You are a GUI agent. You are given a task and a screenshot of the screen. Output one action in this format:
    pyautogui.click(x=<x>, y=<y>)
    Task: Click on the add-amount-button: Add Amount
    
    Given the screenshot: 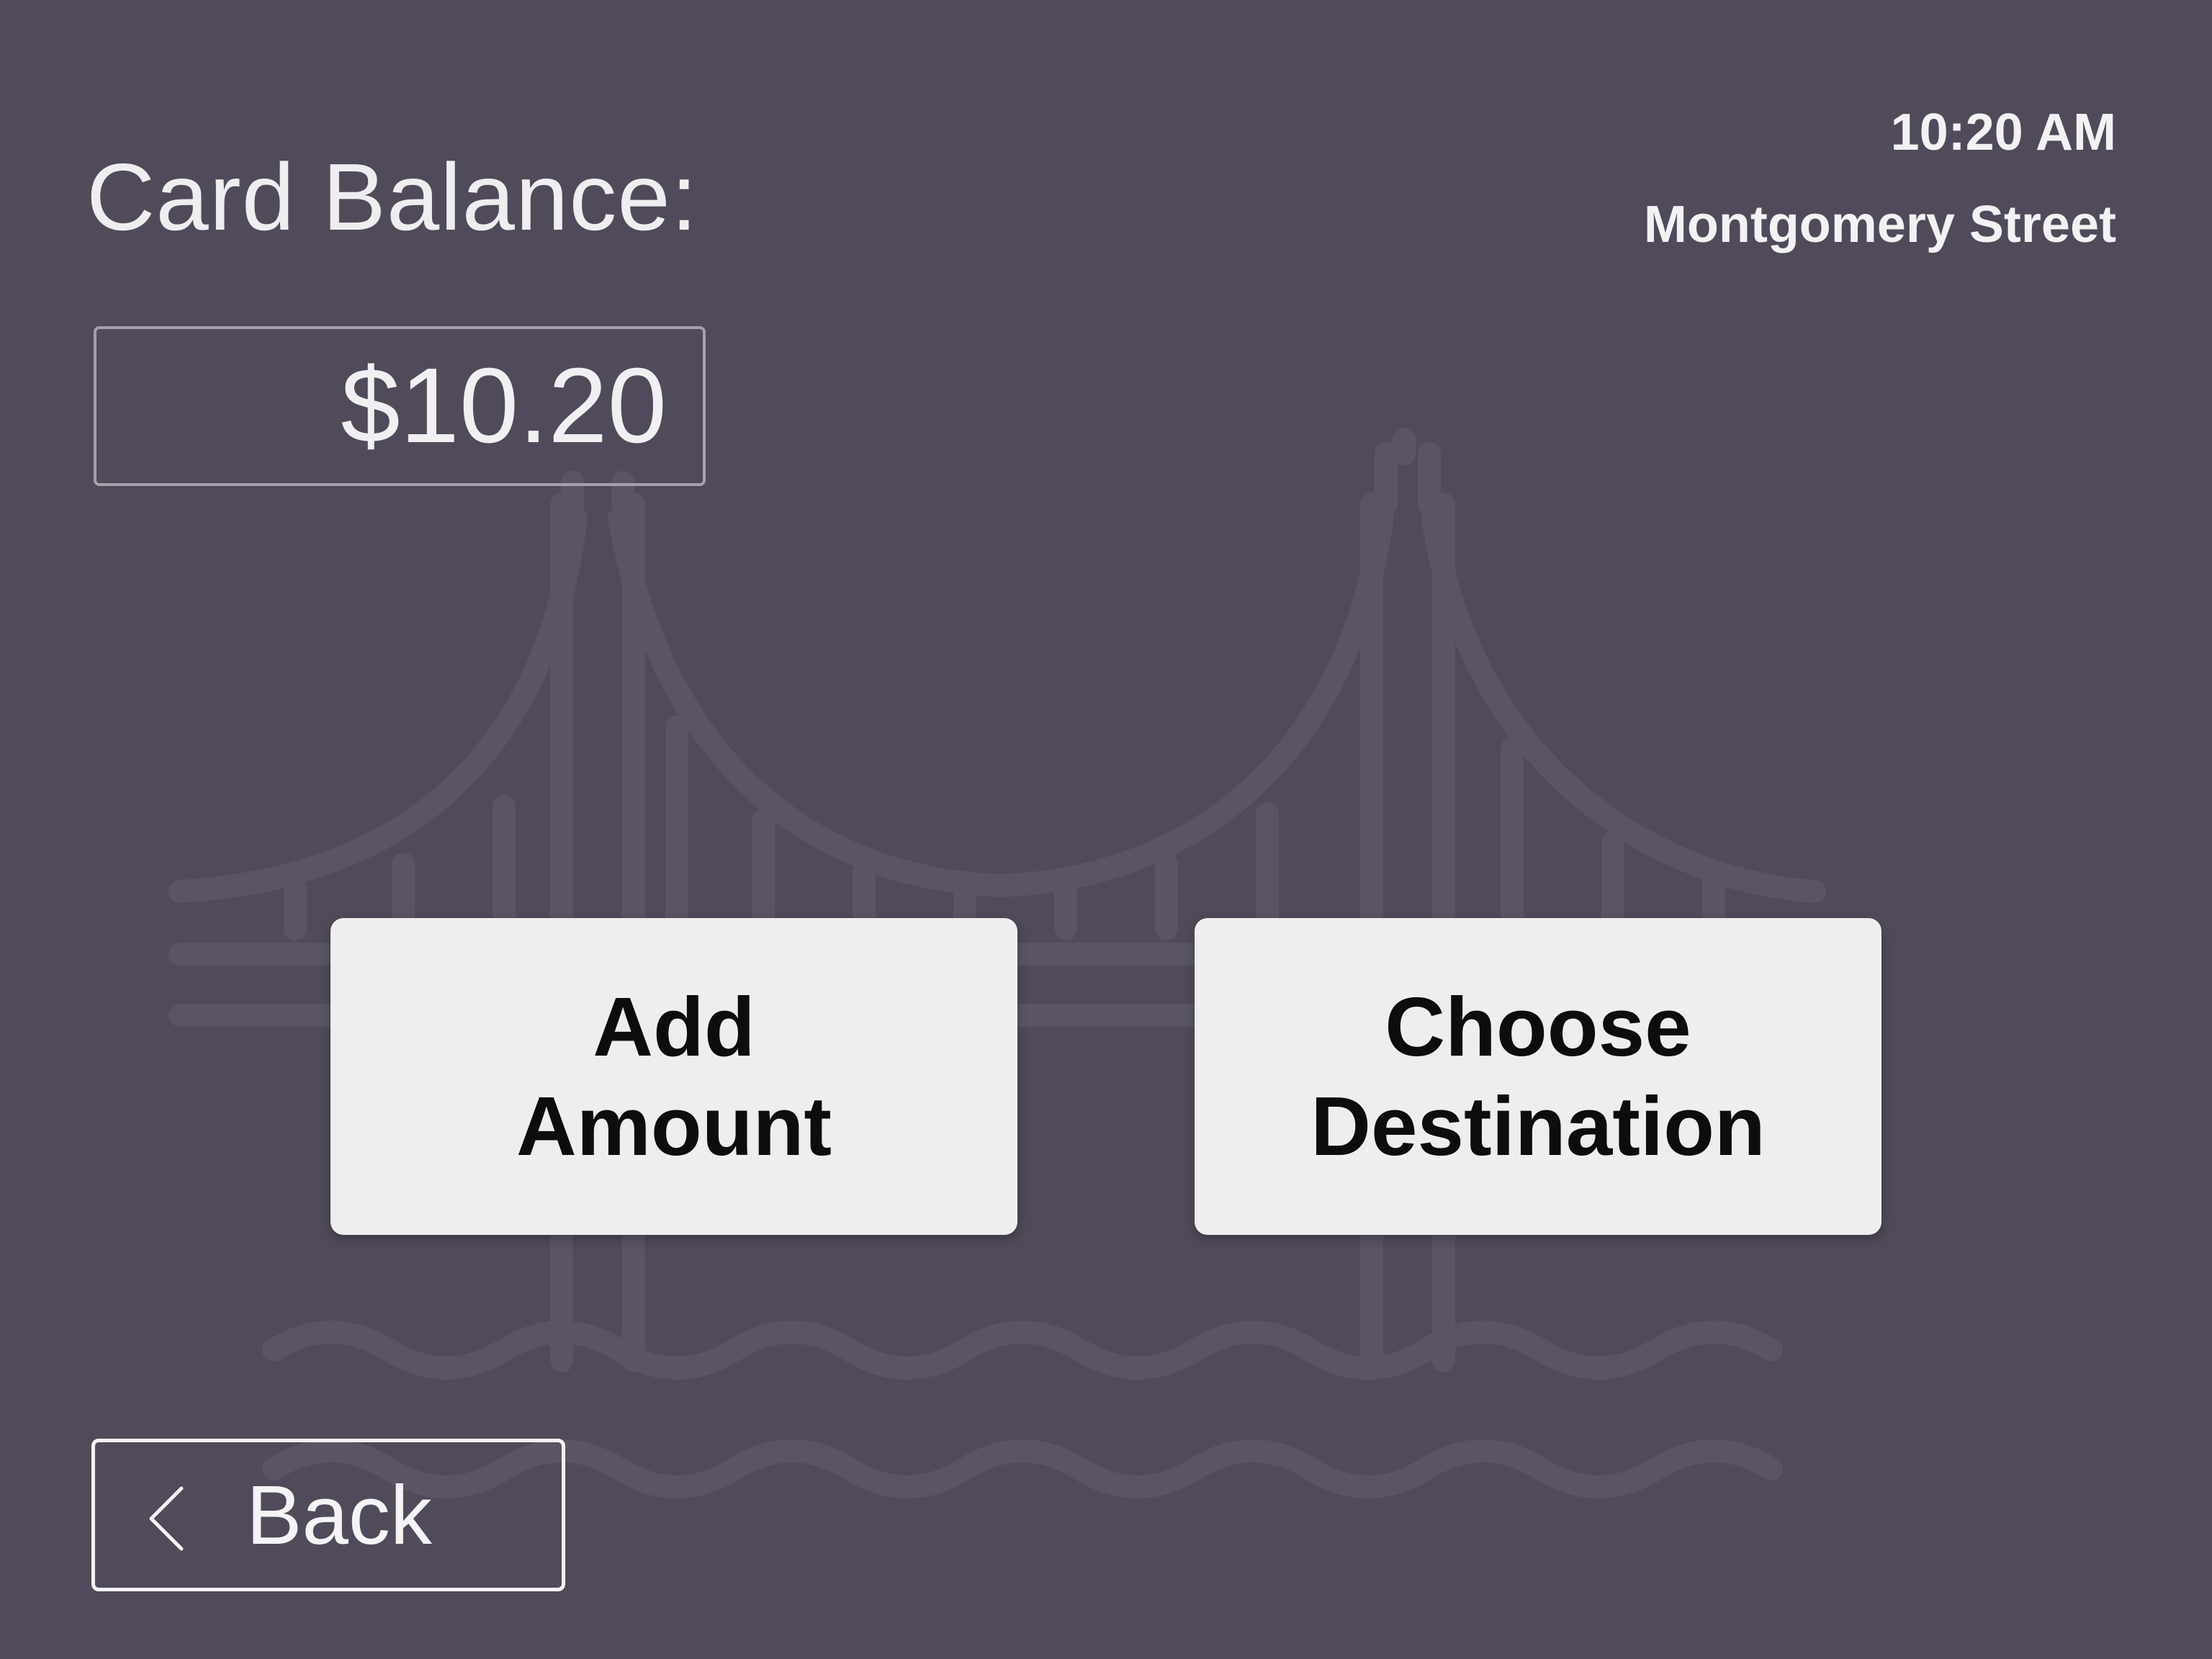 What is the action you would take?
    pyautogui.click(x=674, y=1076)
    